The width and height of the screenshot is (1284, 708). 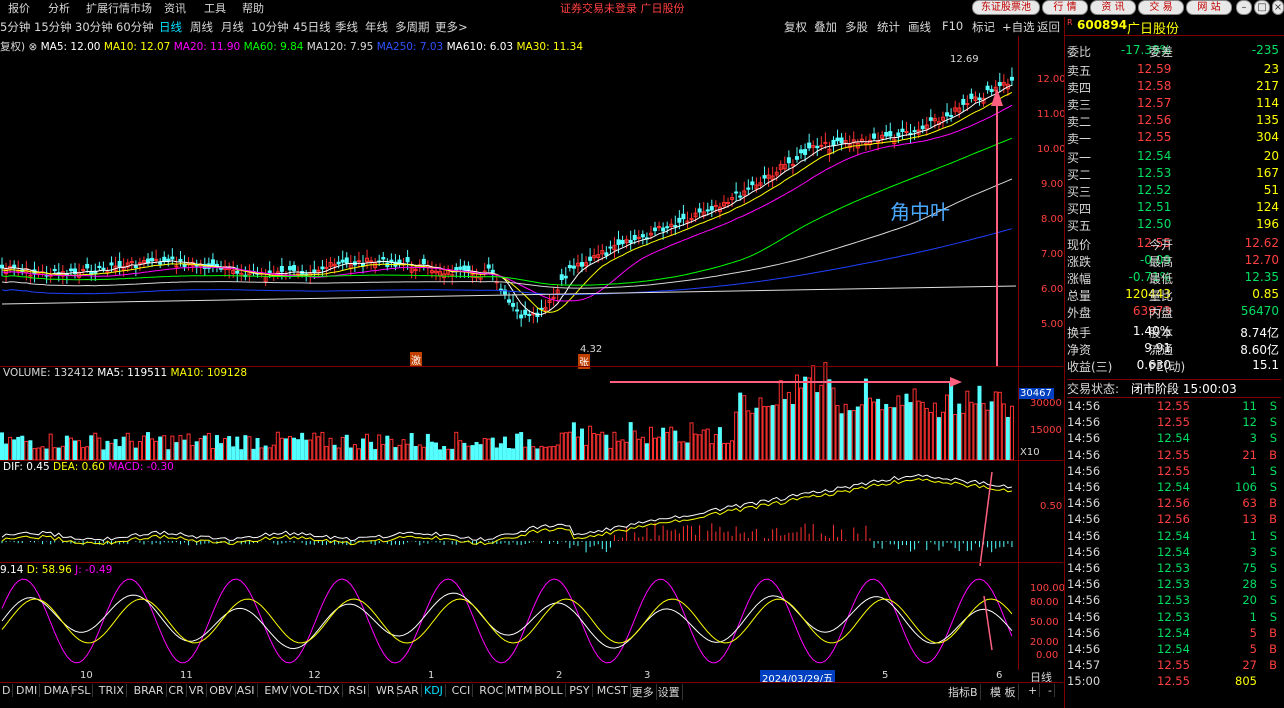 I want to click on menu-quote: 报价, so click(x=19, y=8).